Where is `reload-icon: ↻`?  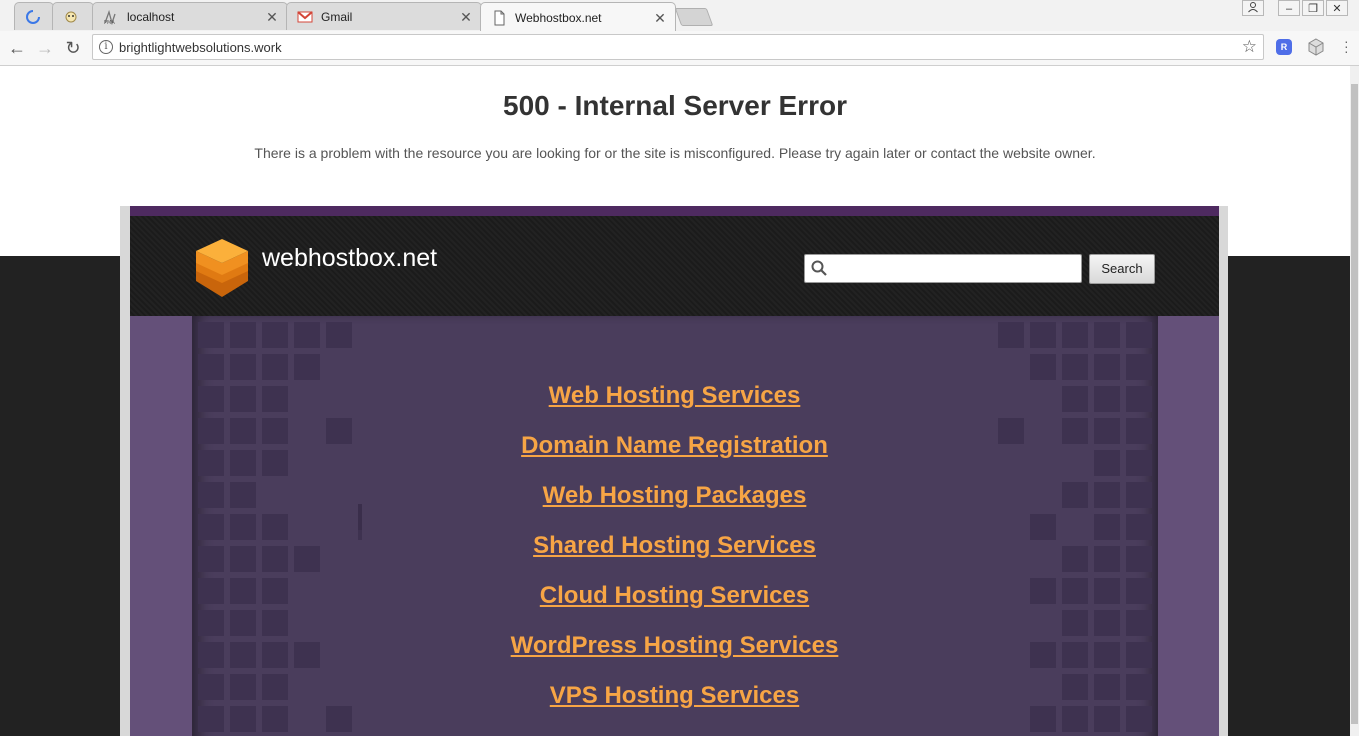
reload-icon: ↻ is located at coordinates (73, 48).